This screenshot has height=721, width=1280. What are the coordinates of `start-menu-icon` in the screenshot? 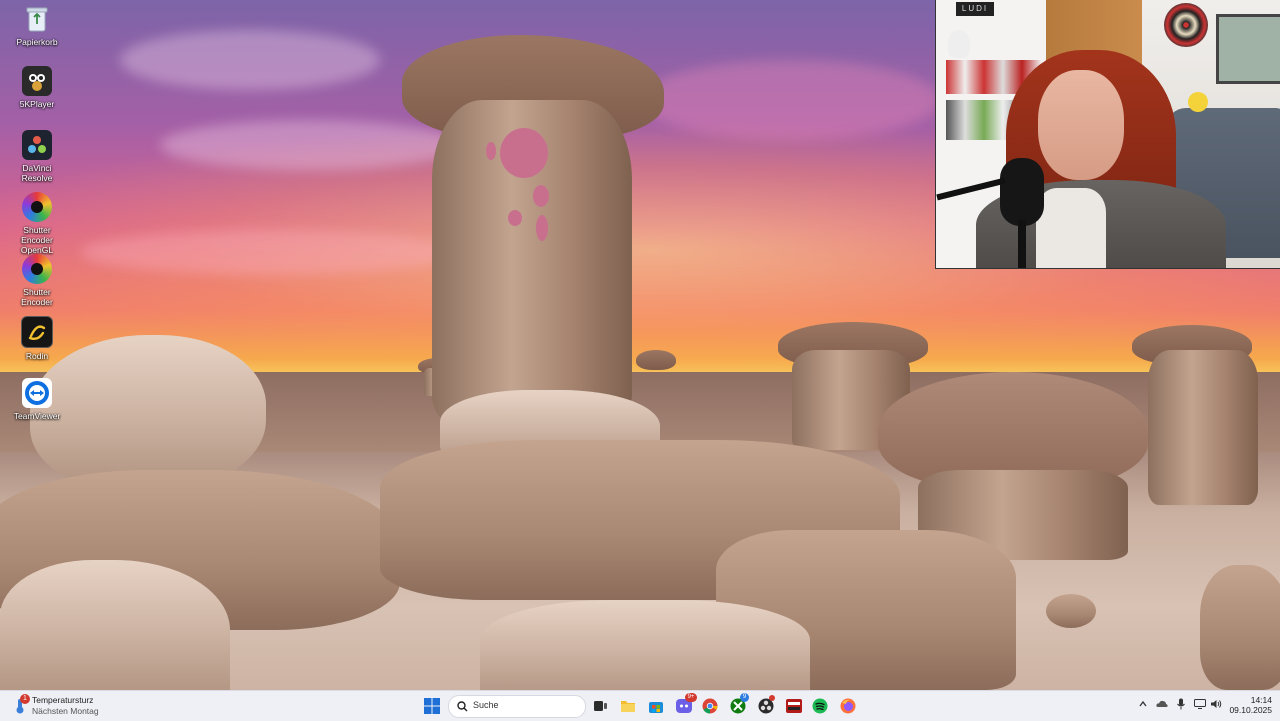 It's located at (432, 706).